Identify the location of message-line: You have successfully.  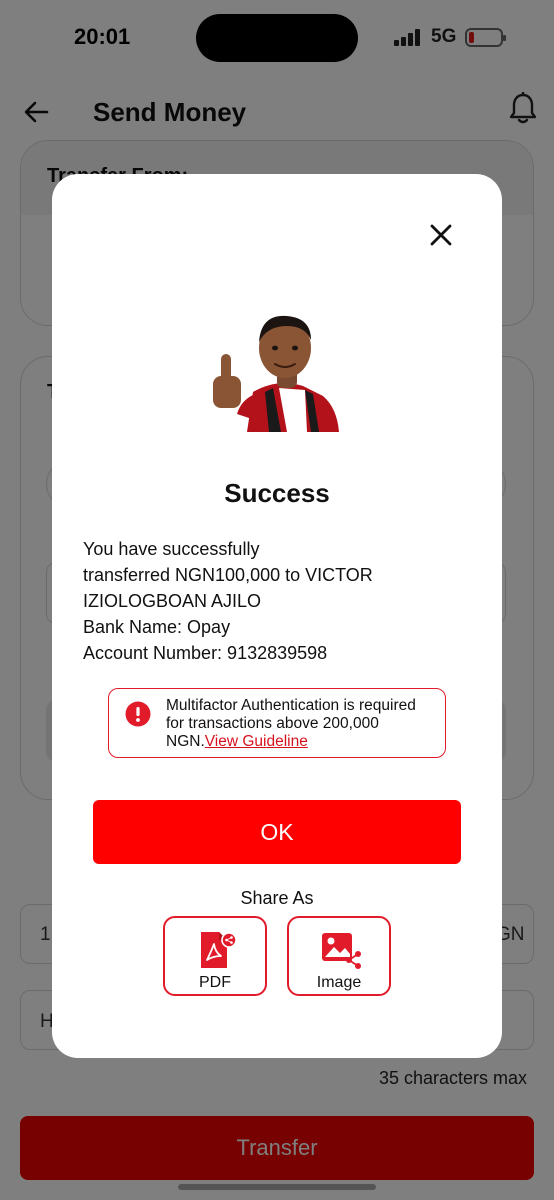
(171, 549).